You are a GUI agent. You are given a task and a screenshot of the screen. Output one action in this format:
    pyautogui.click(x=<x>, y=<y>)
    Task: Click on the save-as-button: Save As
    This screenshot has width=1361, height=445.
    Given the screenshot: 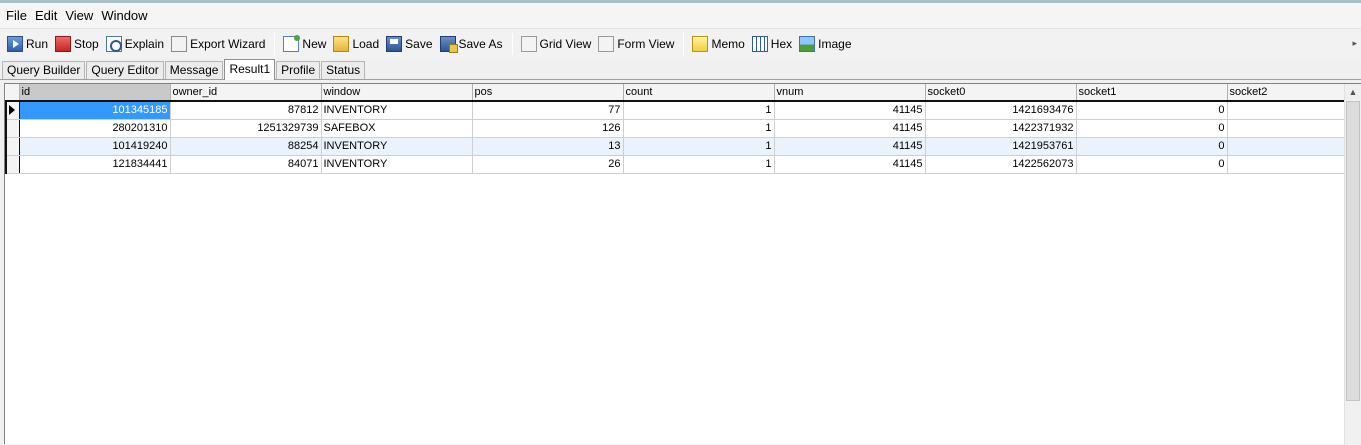 What is the action you would take?
    pyautogui.click(x=472, y=44)
    